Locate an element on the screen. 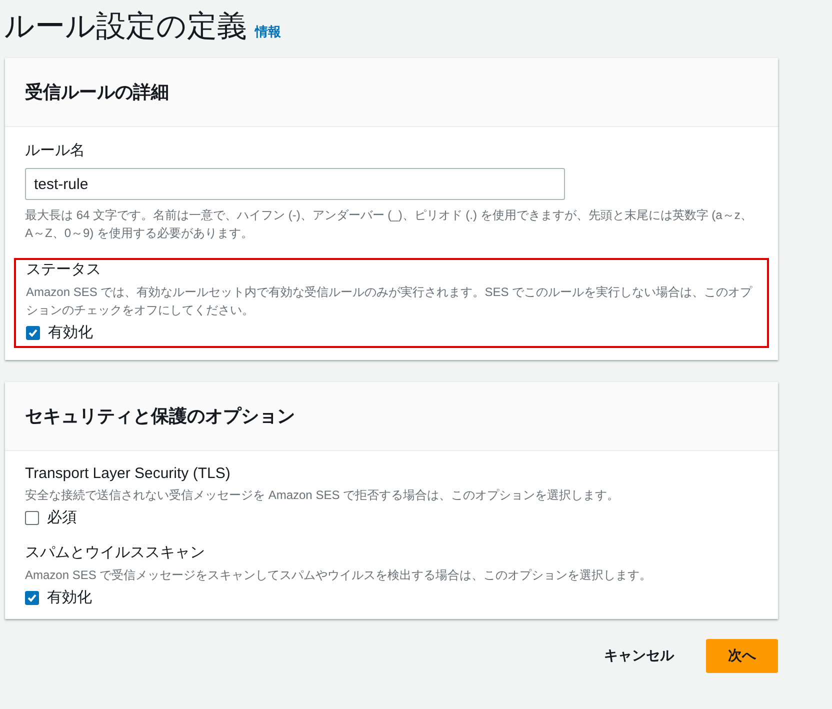 This screenshot has width=832, height=709. field-label: Transport Layer Security (TLS) is located at coordinates (128, 473).